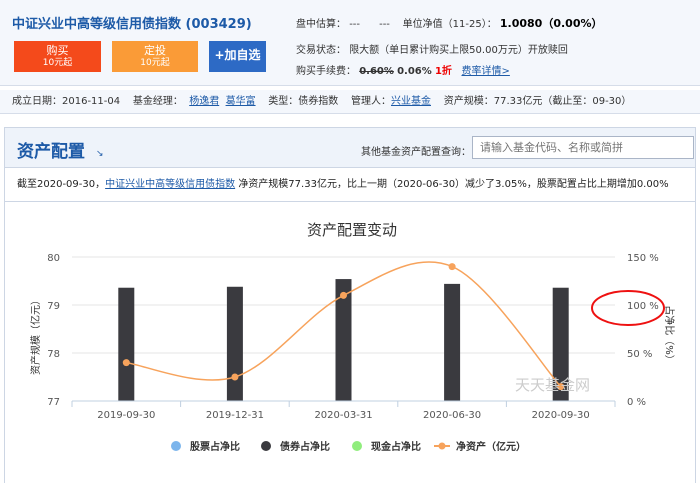 This screenshot has width=700, height=483. Describe the element at coordinates (384, 24) in the screenshot. I see `estimate-change: ---` at that location.